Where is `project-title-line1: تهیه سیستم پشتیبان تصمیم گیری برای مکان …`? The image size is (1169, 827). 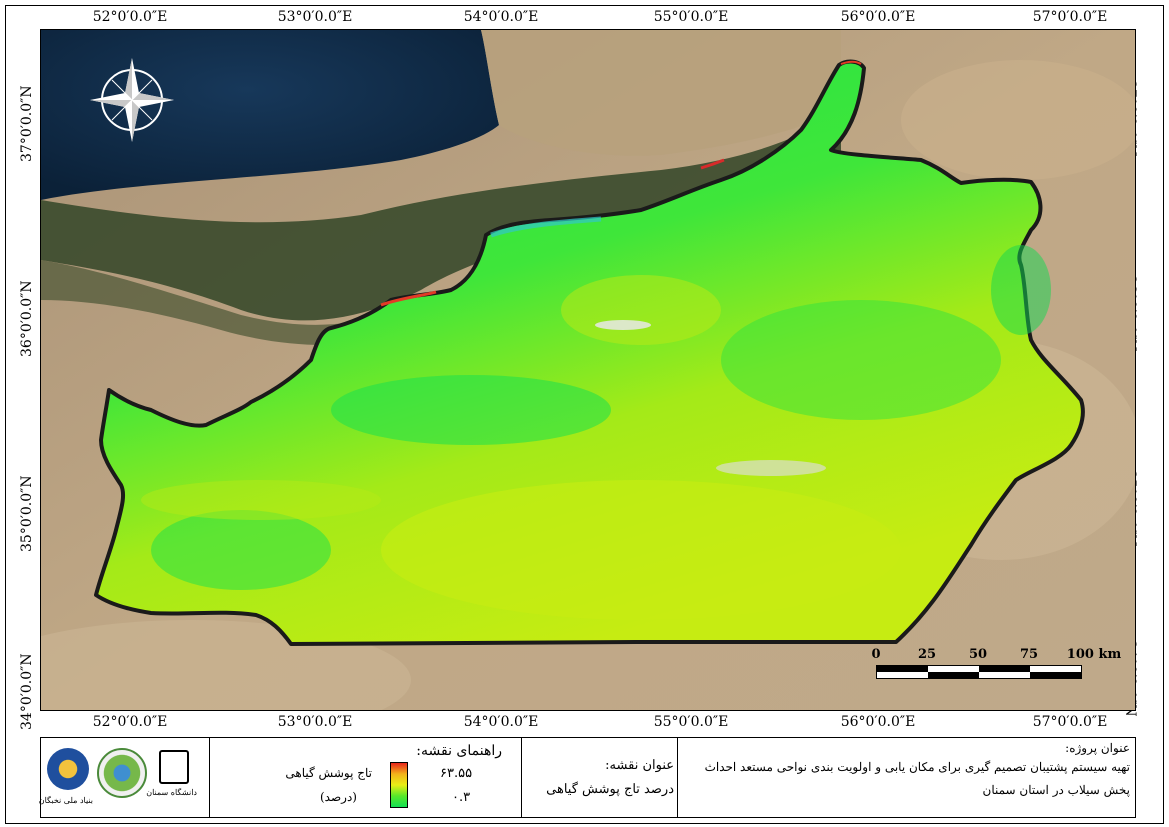 project-title-line1: تهیه سیستم پشتیبان تصمیم گیری برای مکان … is located at coordinates (917, 767).